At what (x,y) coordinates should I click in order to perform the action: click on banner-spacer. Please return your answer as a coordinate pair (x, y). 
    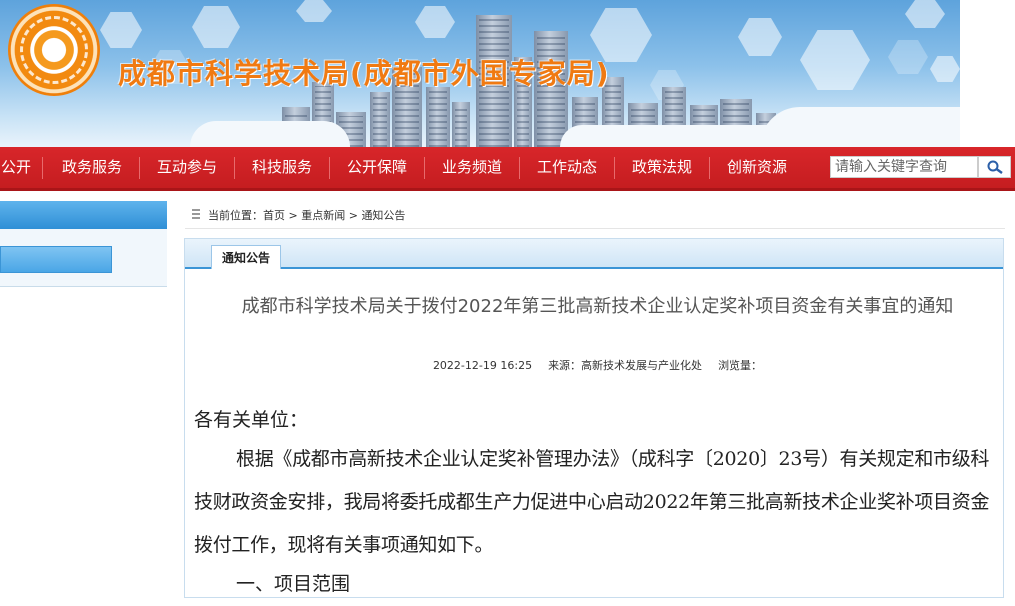
    Looking at the image, I should click on (987, 73).